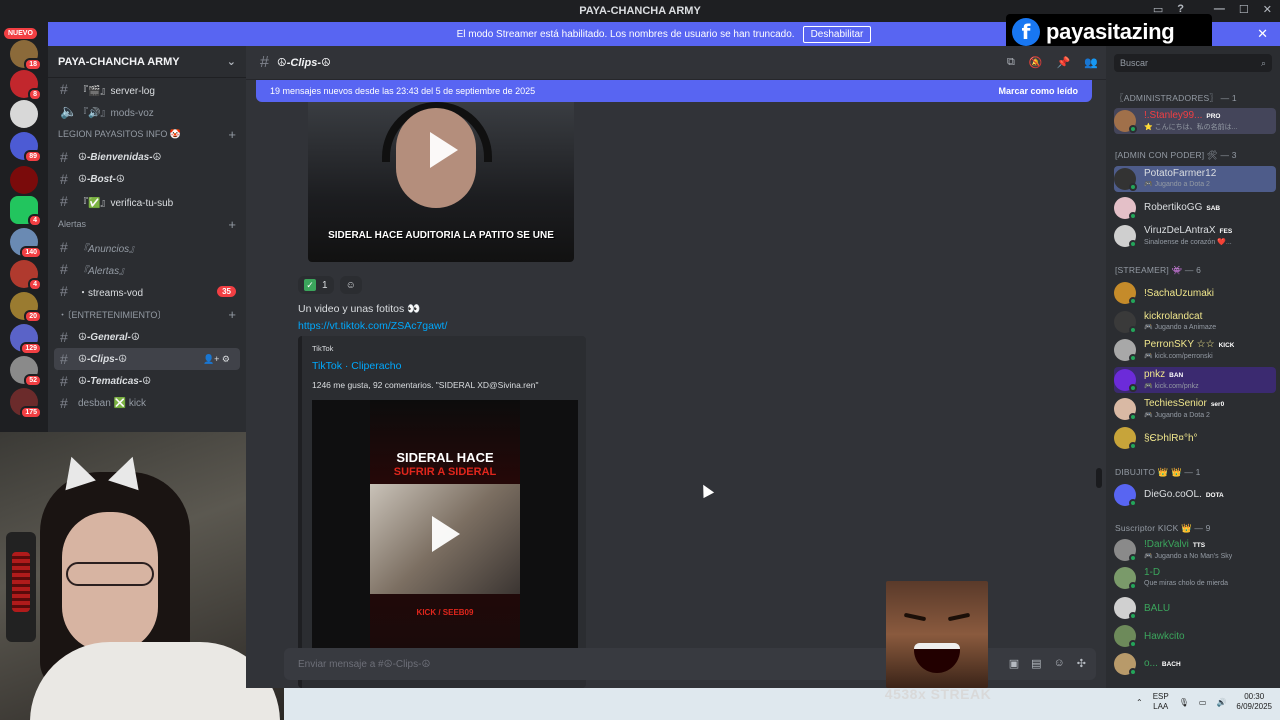 Image resolution: width=1280 pixels, height=720 pixels. I want to click on clock: 00:30 6/09/2025, so click(1254, 702).